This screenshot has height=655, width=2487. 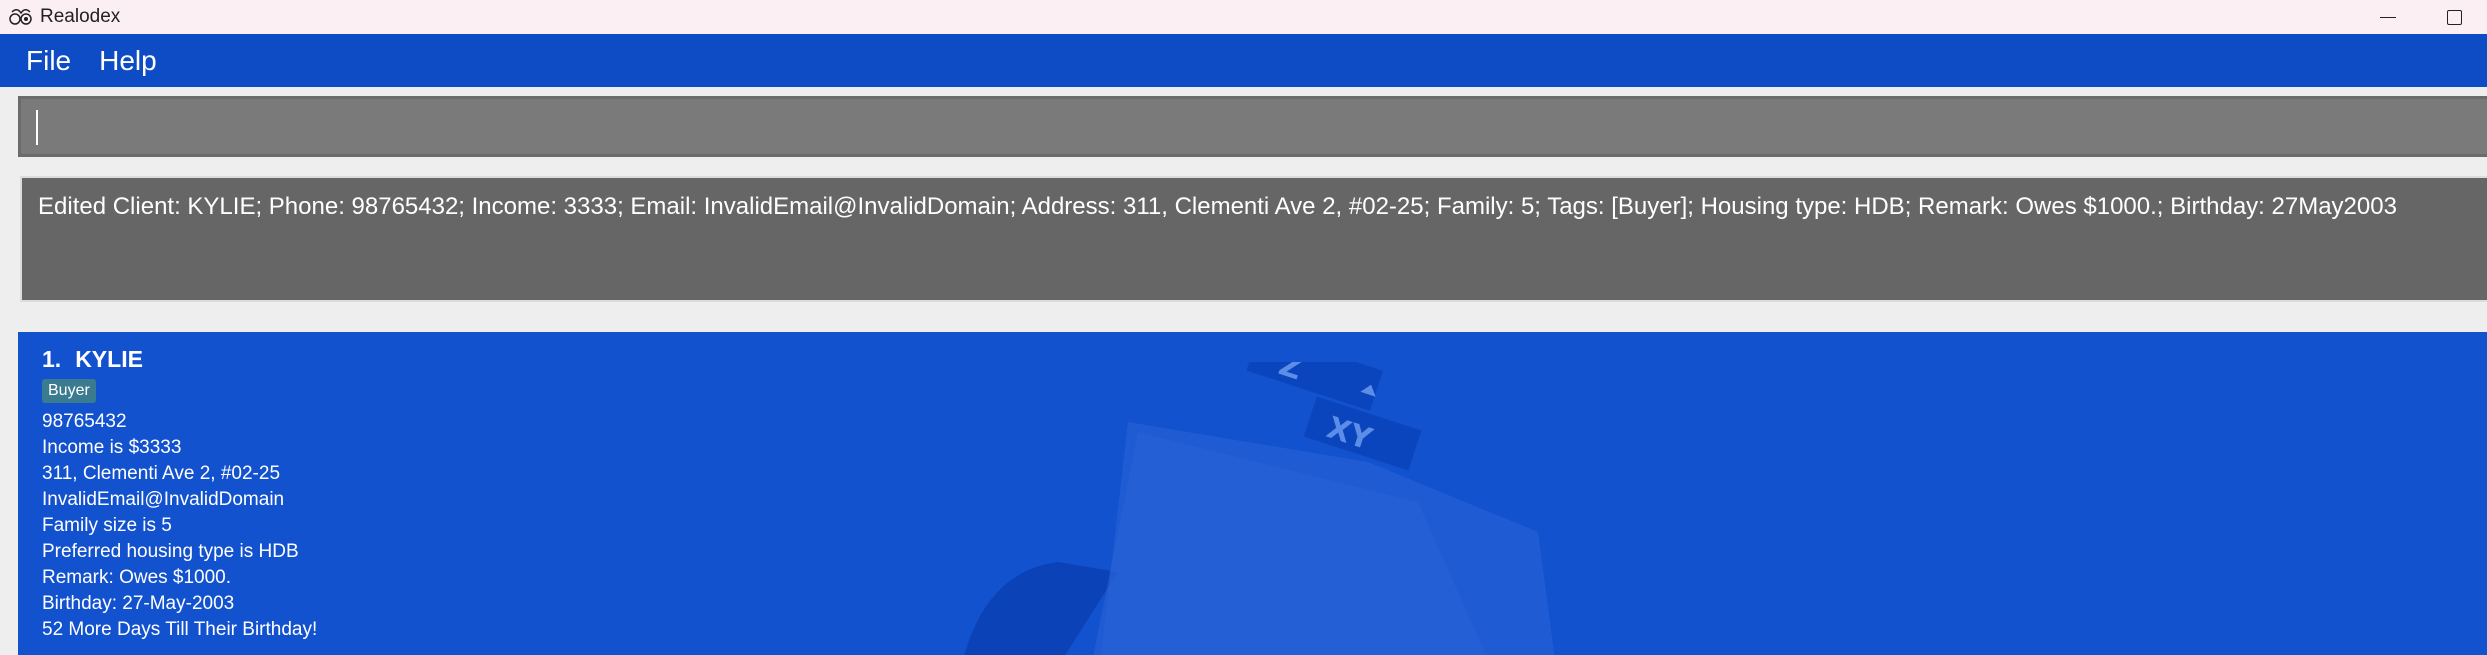 What do you see at coordinates (163, 499) in the screenshot?
I see `client-email: InvalidEmail@InvalidDomain` at bounding box center [163, 499].